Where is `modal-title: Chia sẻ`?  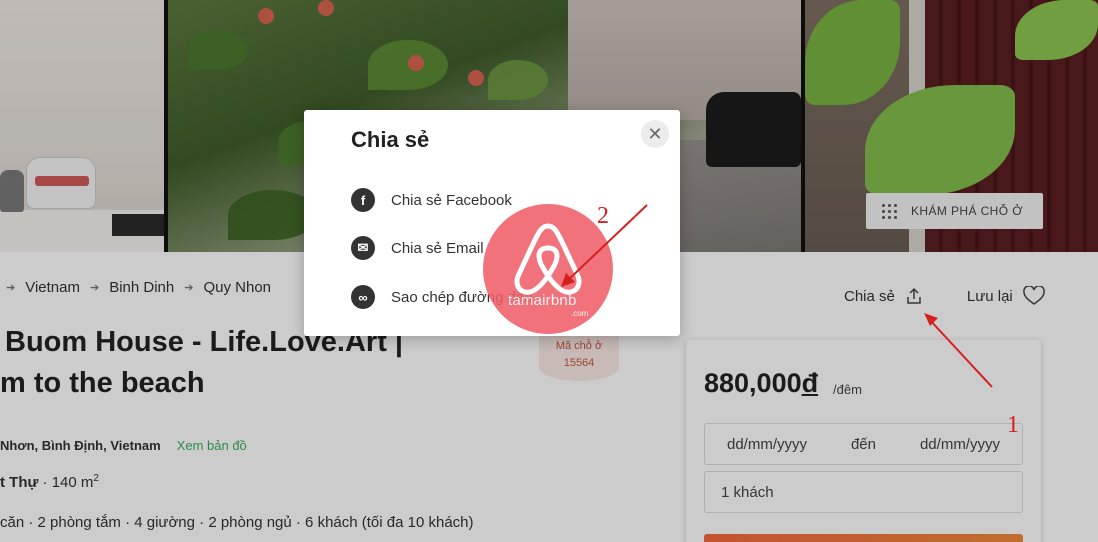
modal-title: Chia sẻ is located at coordinates (390, 139).